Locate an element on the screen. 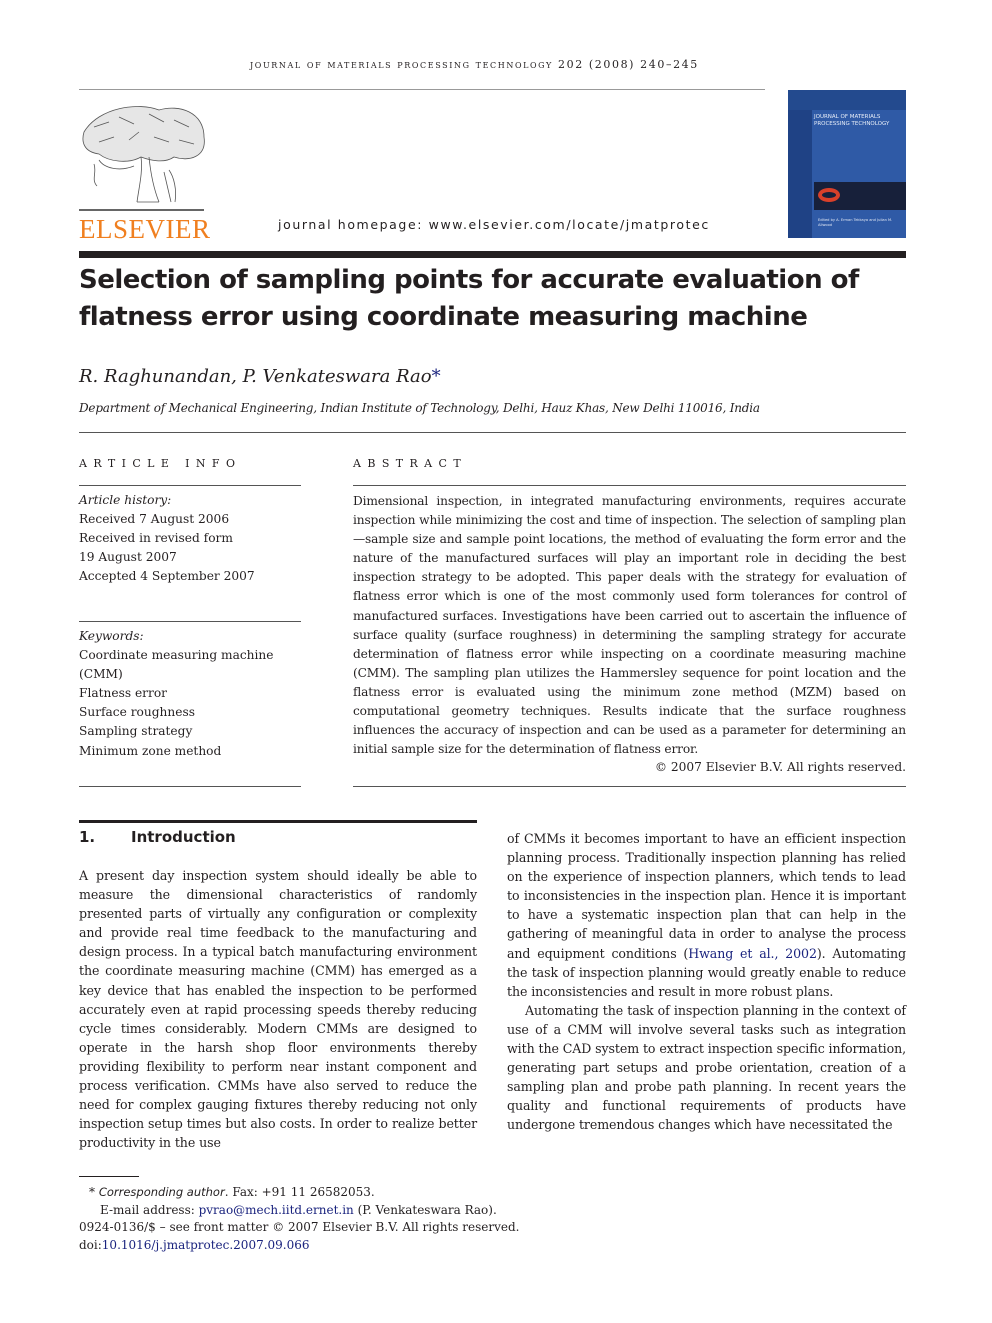 This screenshot has height=1323, width=992. keywords-divider is located at coordinates (190, 621).